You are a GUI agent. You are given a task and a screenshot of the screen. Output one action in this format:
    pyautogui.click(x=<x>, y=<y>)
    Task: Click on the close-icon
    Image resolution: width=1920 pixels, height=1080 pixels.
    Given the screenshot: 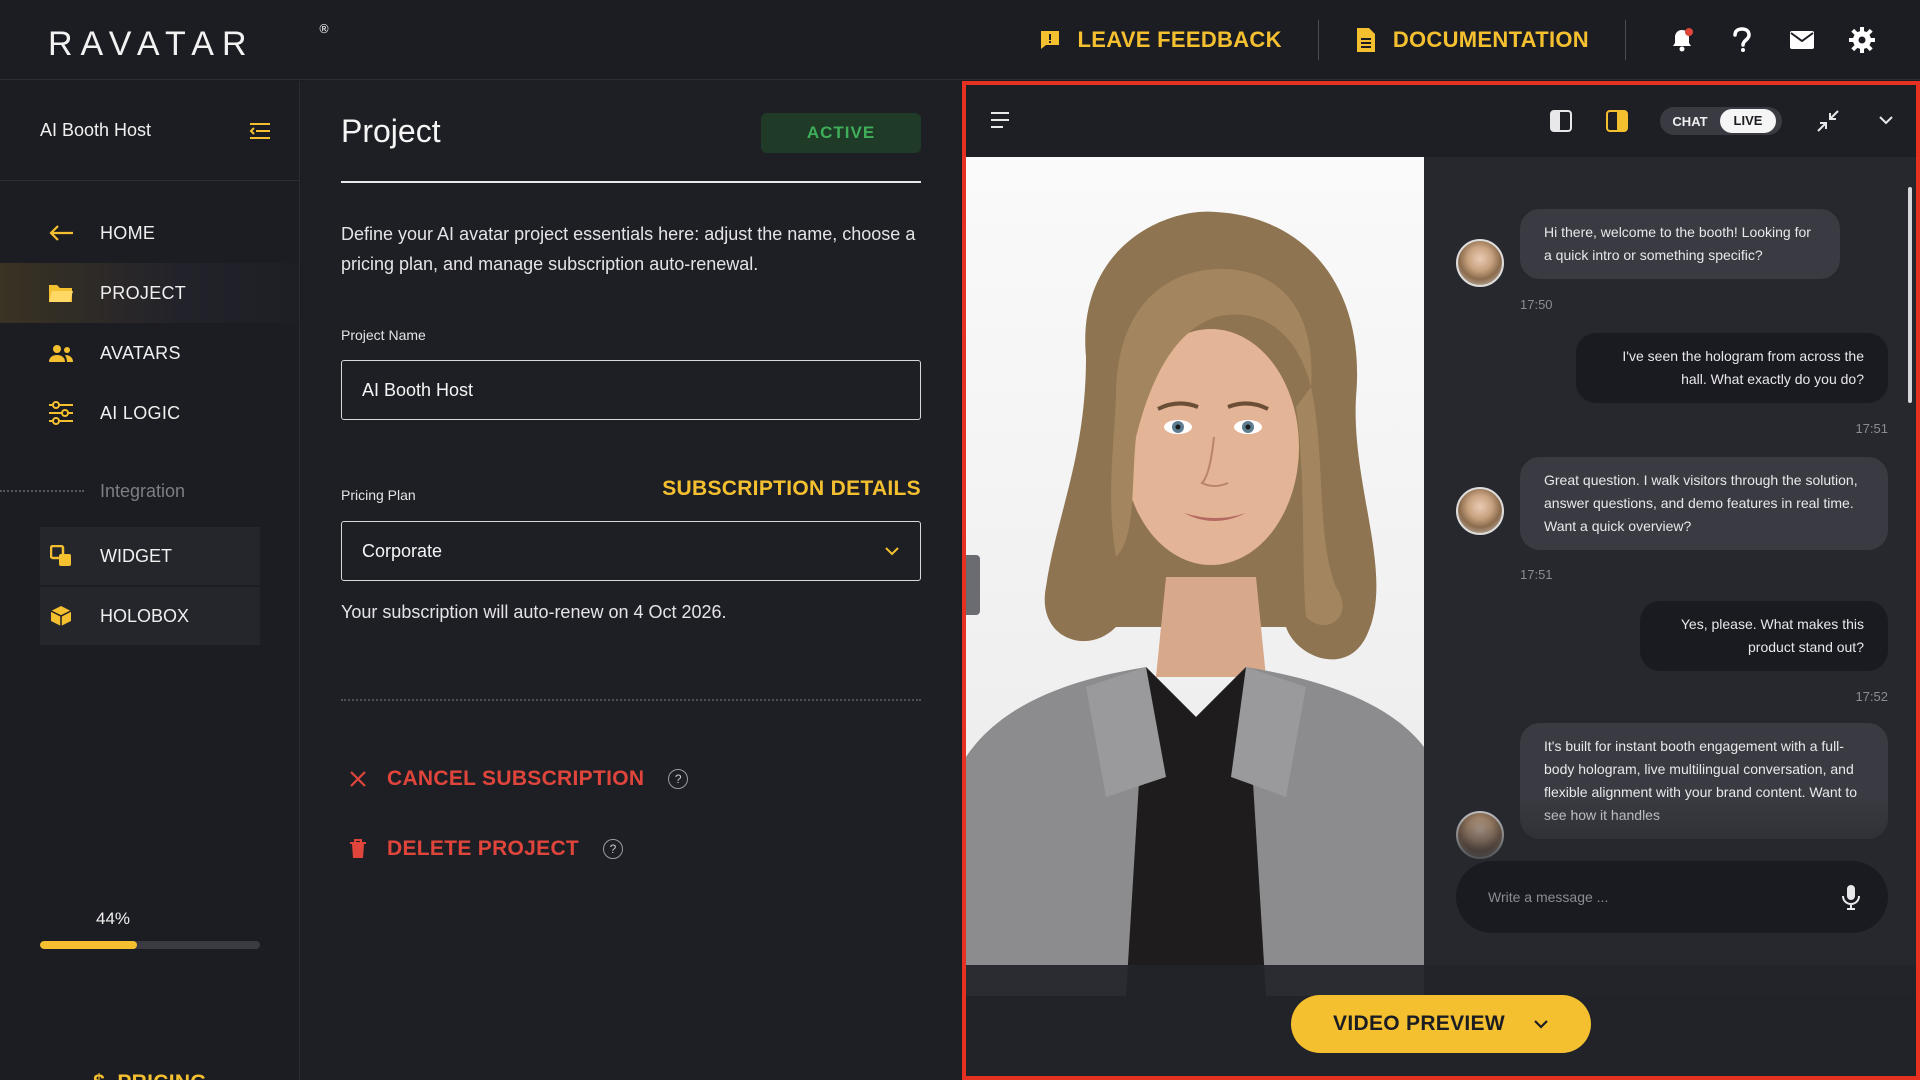 What is the action you would take?
    pyautogui.click(x=358, y=779)
    